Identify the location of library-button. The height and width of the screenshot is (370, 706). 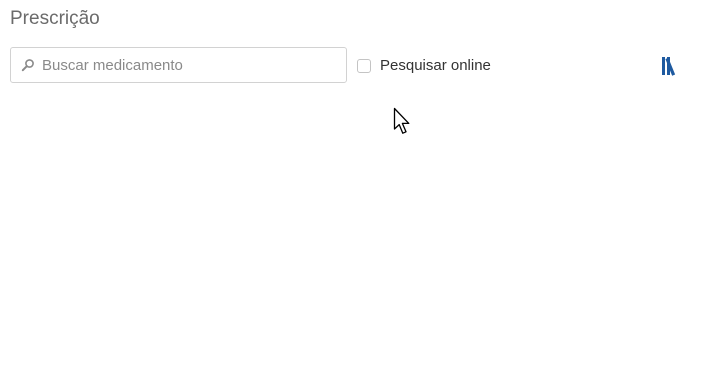
(672, 66).